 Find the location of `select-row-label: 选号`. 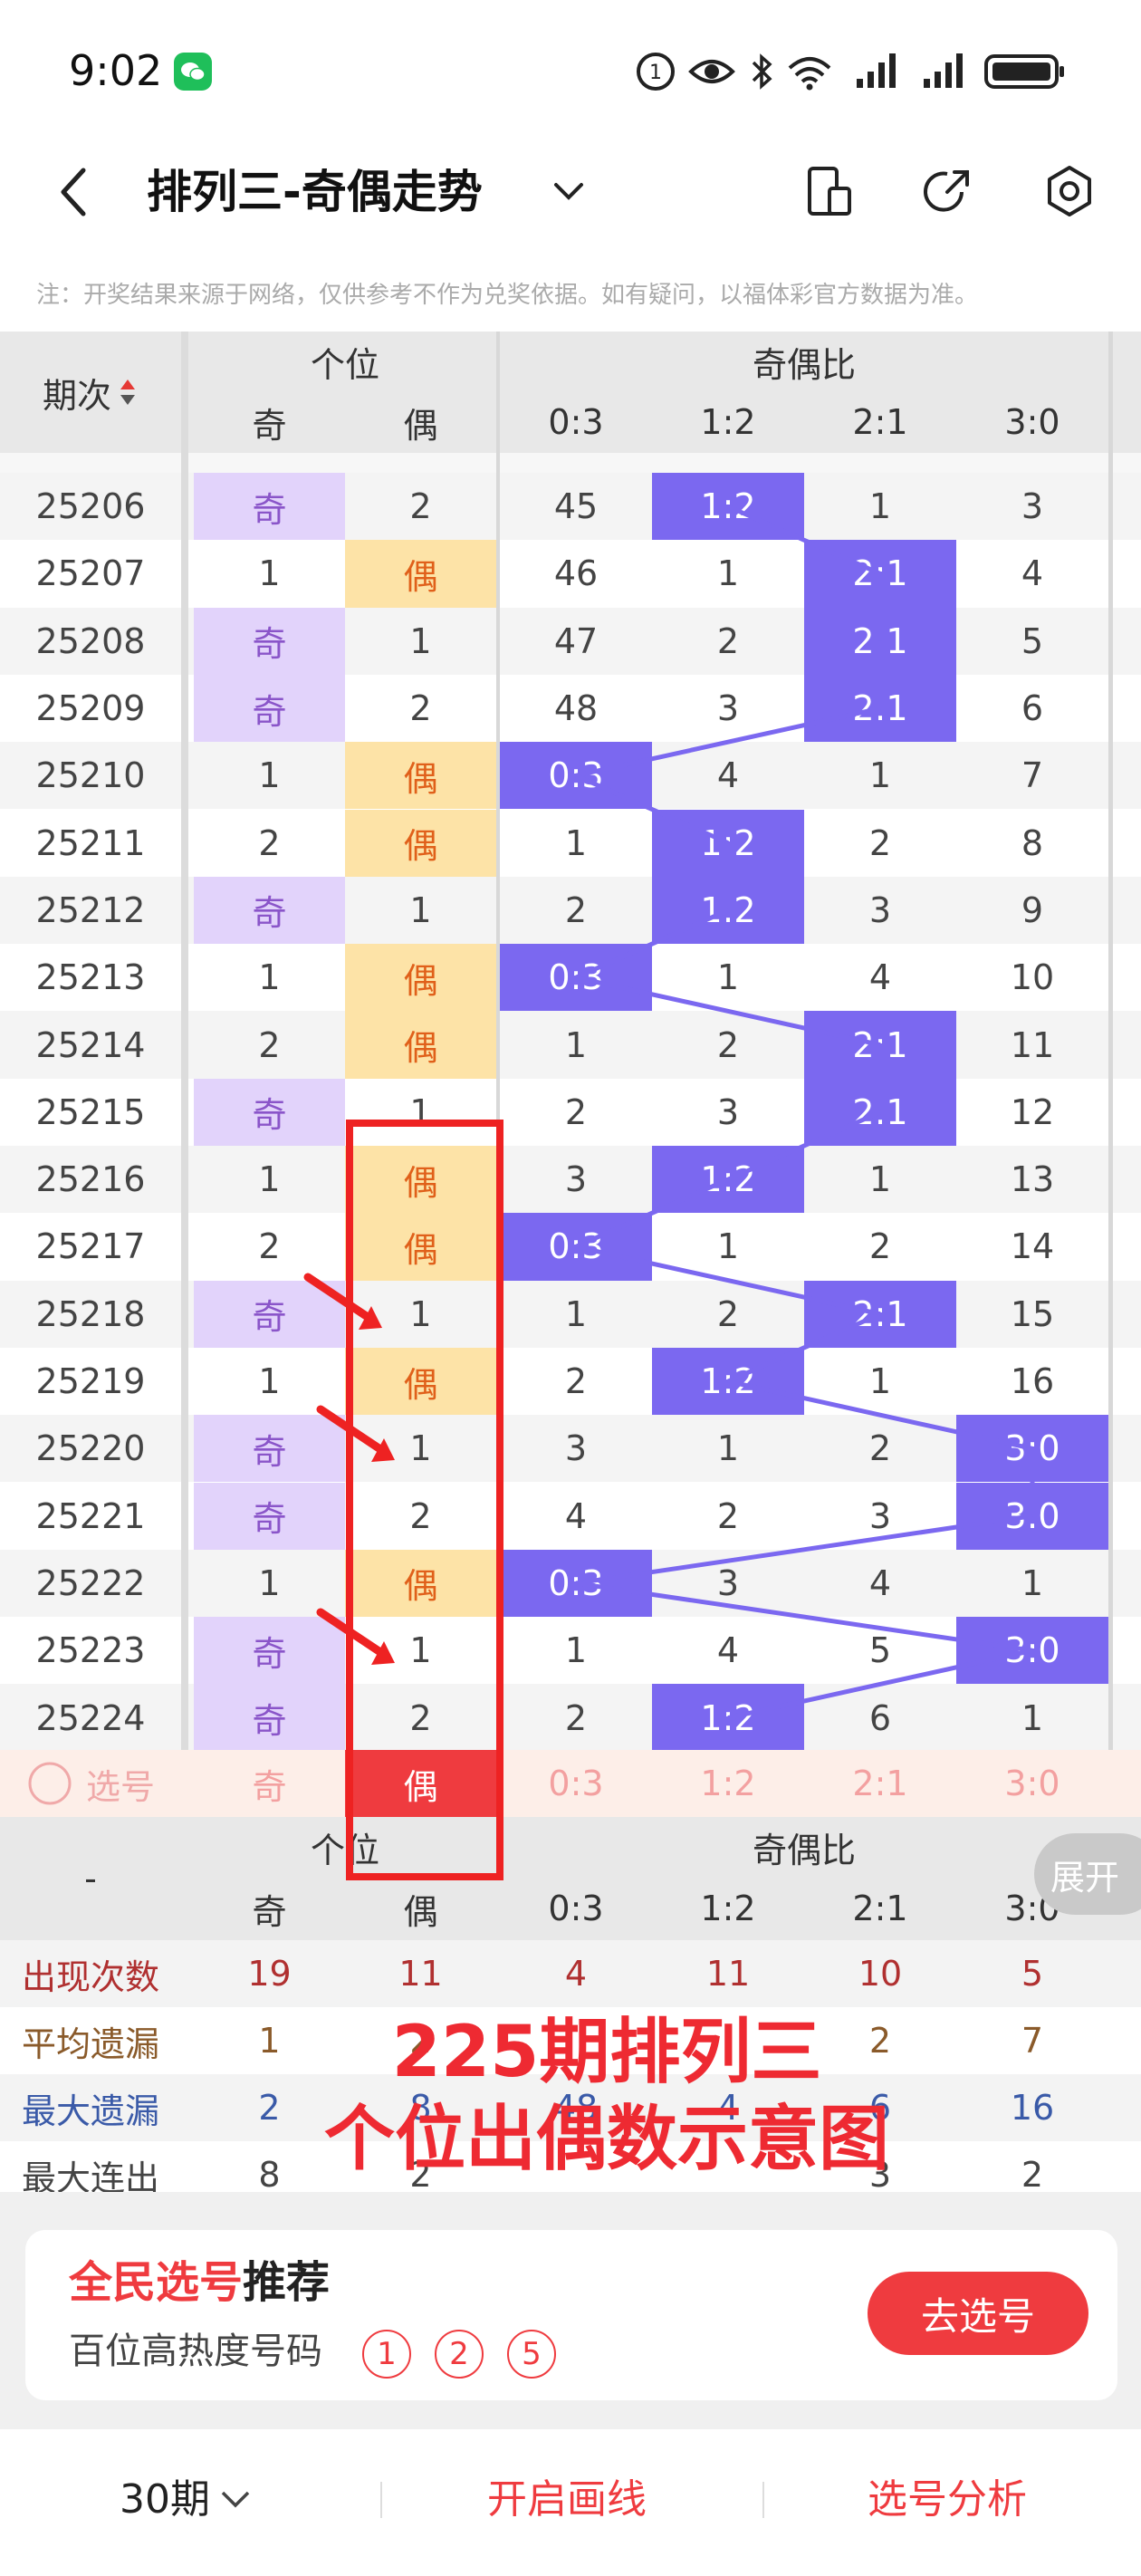

select-row-label: 选号 is located at coordinates (90, 1783).